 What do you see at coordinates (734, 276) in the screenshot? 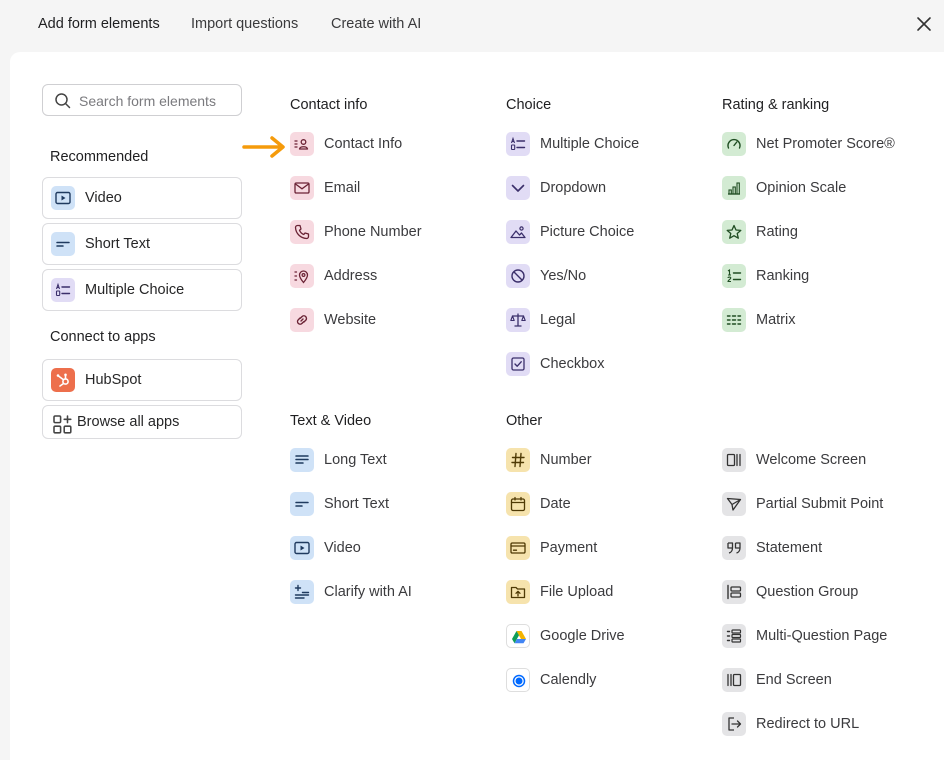
I see `ranking-icon` at bounding box center [734, 276].